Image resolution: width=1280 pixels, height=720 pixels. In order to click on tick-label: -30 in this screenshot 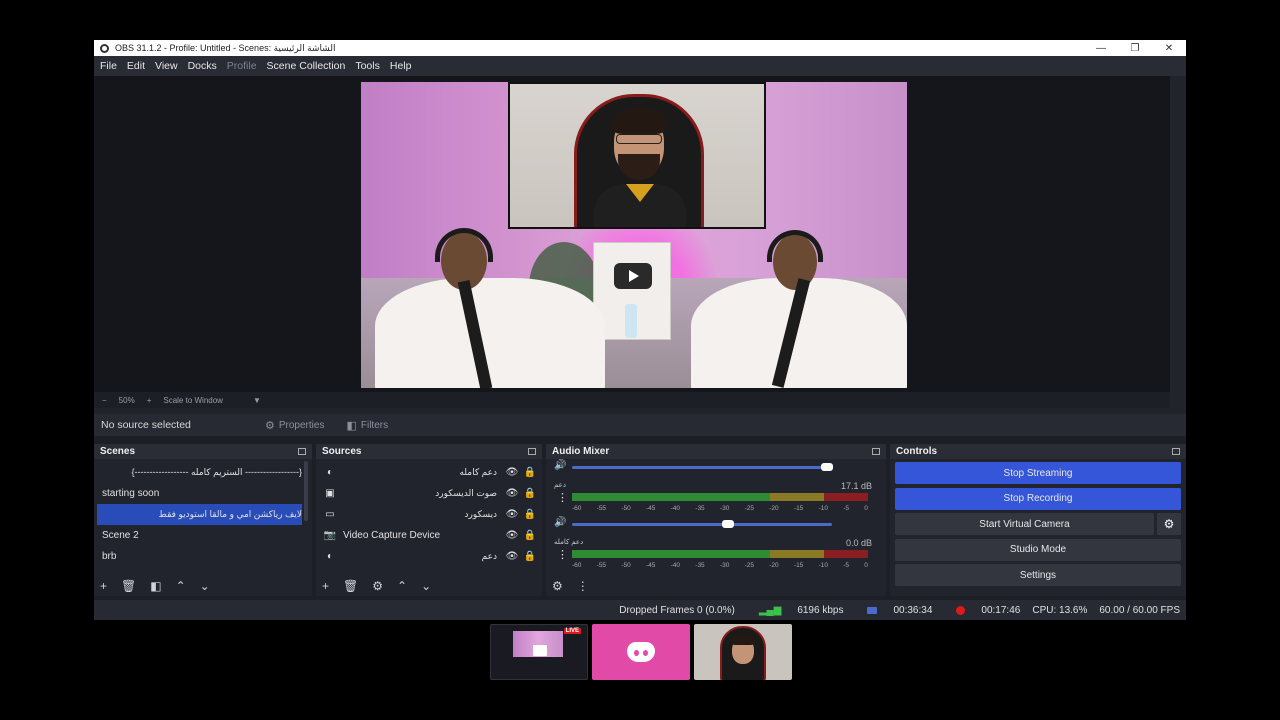, I will do `click(724, 508)`.